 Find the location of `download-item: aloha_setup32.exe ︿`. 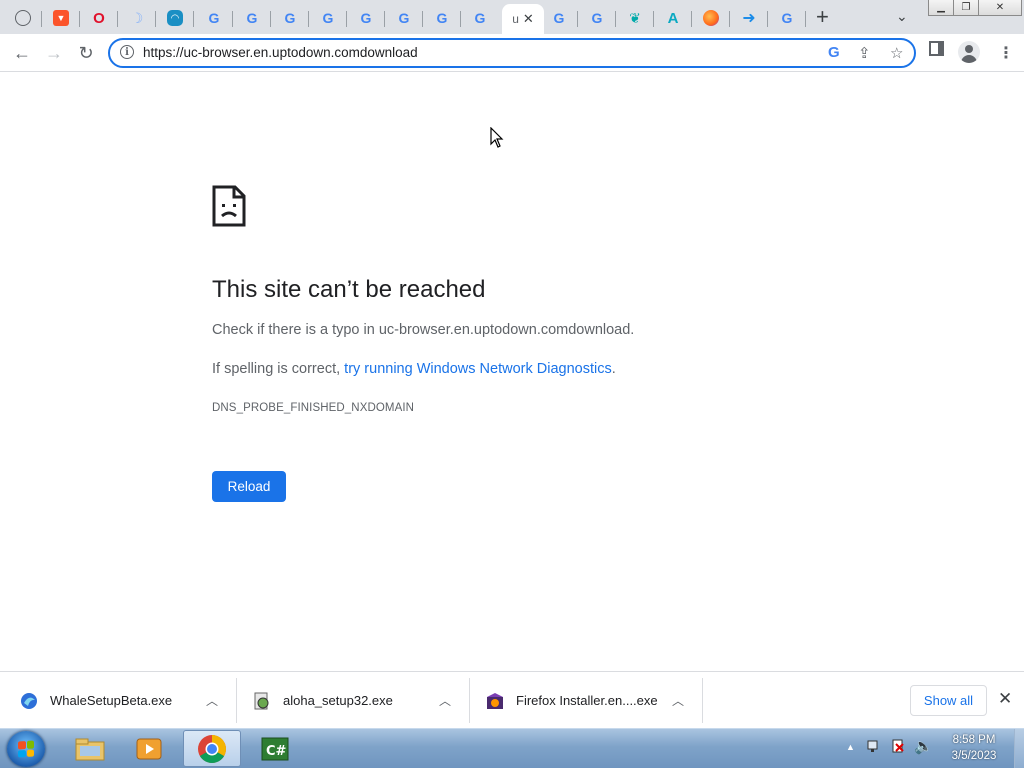

download-item: aloha_setup32.exe ︿ is located at coordinates (353, 700).